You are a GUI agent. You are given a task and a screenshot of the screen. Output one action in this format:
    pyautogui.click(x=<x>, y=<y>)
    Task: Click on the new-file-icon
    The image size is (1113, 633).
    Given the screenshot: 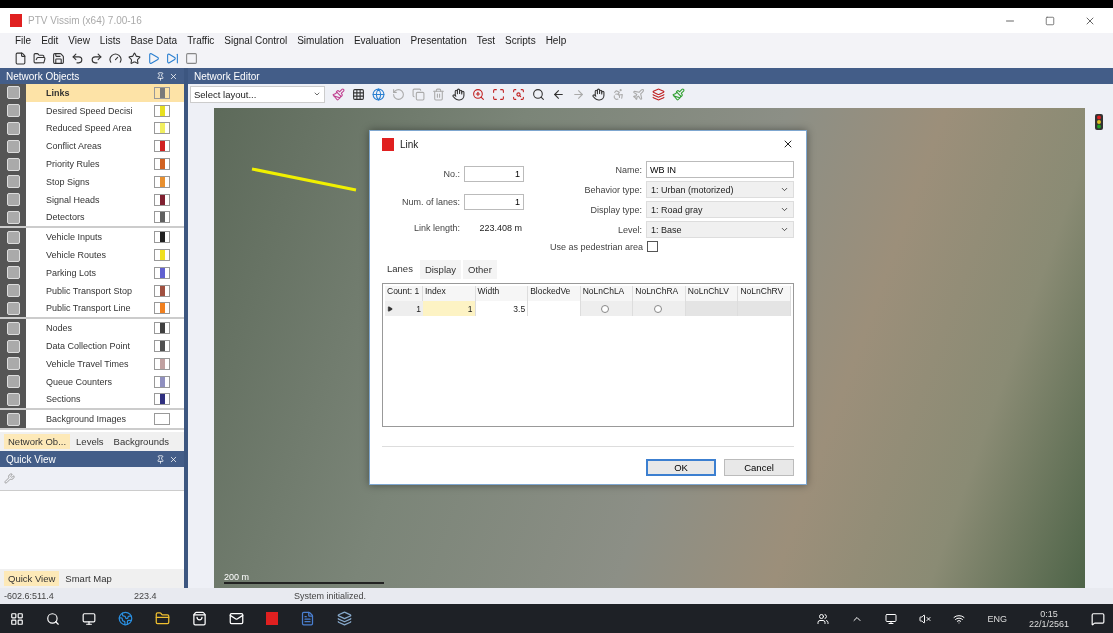 What is the action you would take?
    pyautogui.click(x=20, y=58)
    